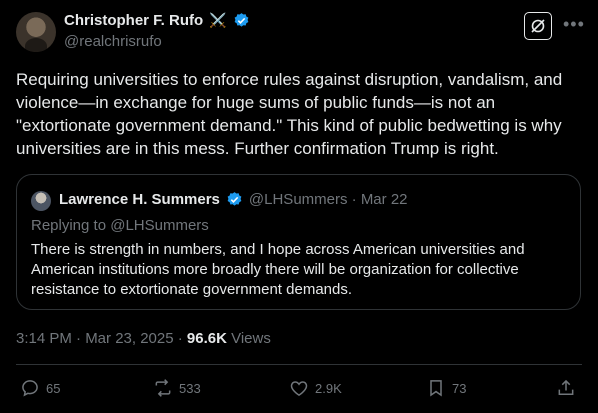  I want to click on share-icon, so click(566, 387).